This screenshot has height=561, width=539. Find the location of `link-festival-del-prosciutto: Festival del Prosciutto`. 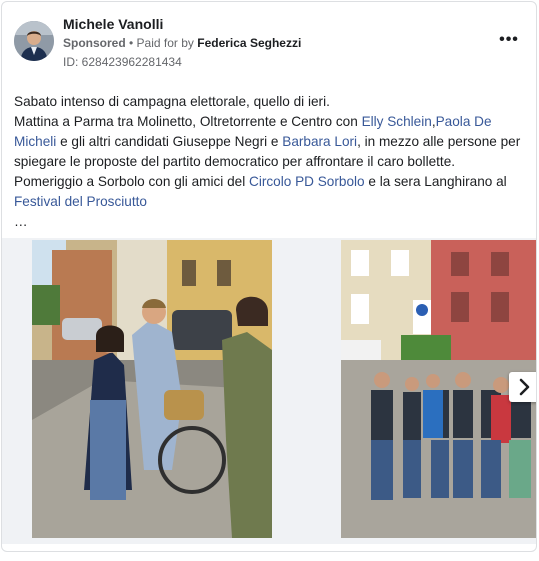

link-festival-del-prosciutto: Festival del Prosciutto is located at coordinates (80, 201).